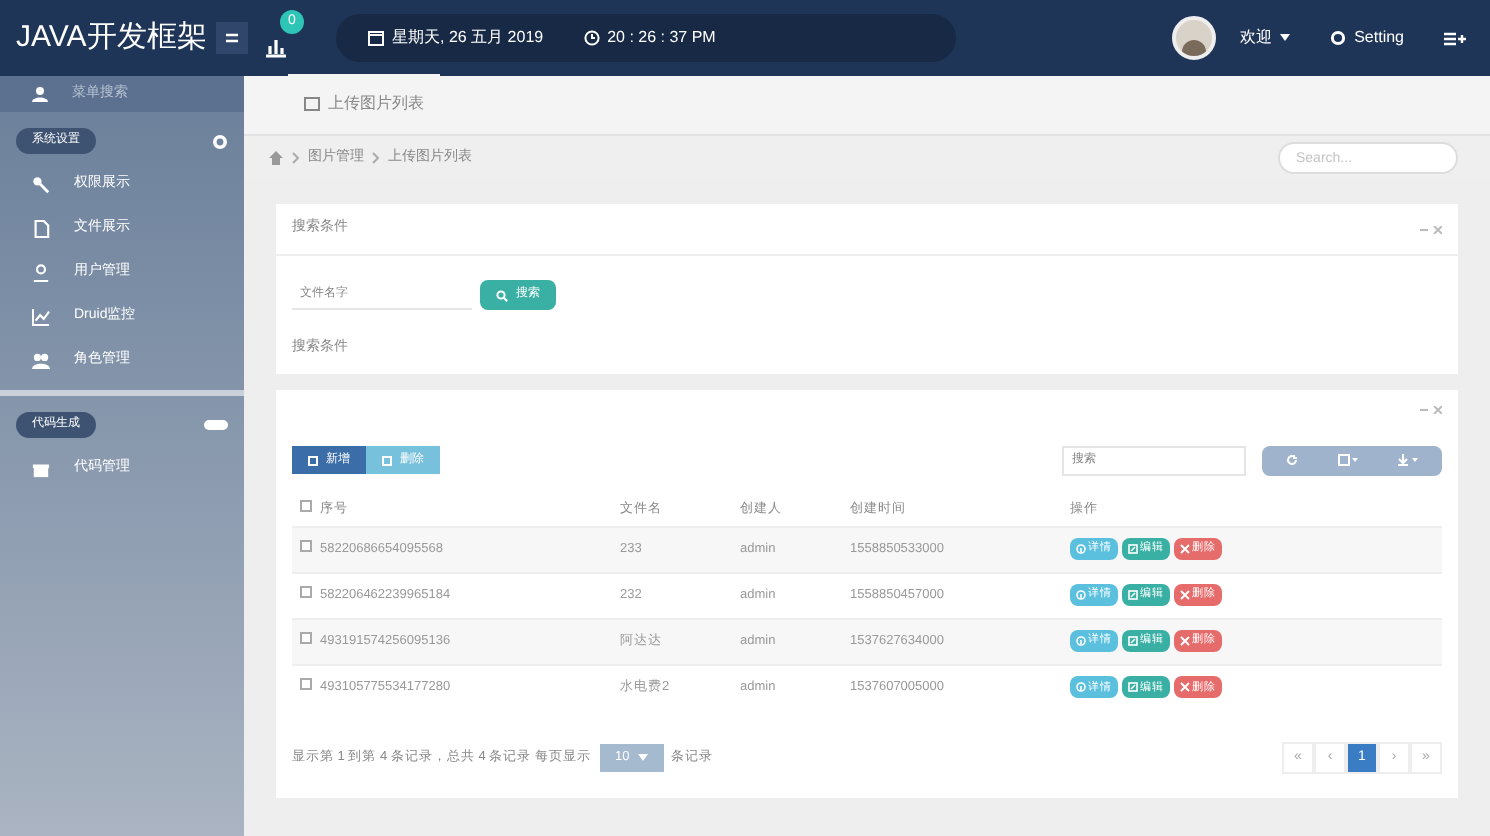 This screenshot has width=1490, height=836. Describe the element at coordinates (661, 38) in the screenshot. I see `time-text: 20 : 26 : 37 PM` at that location.